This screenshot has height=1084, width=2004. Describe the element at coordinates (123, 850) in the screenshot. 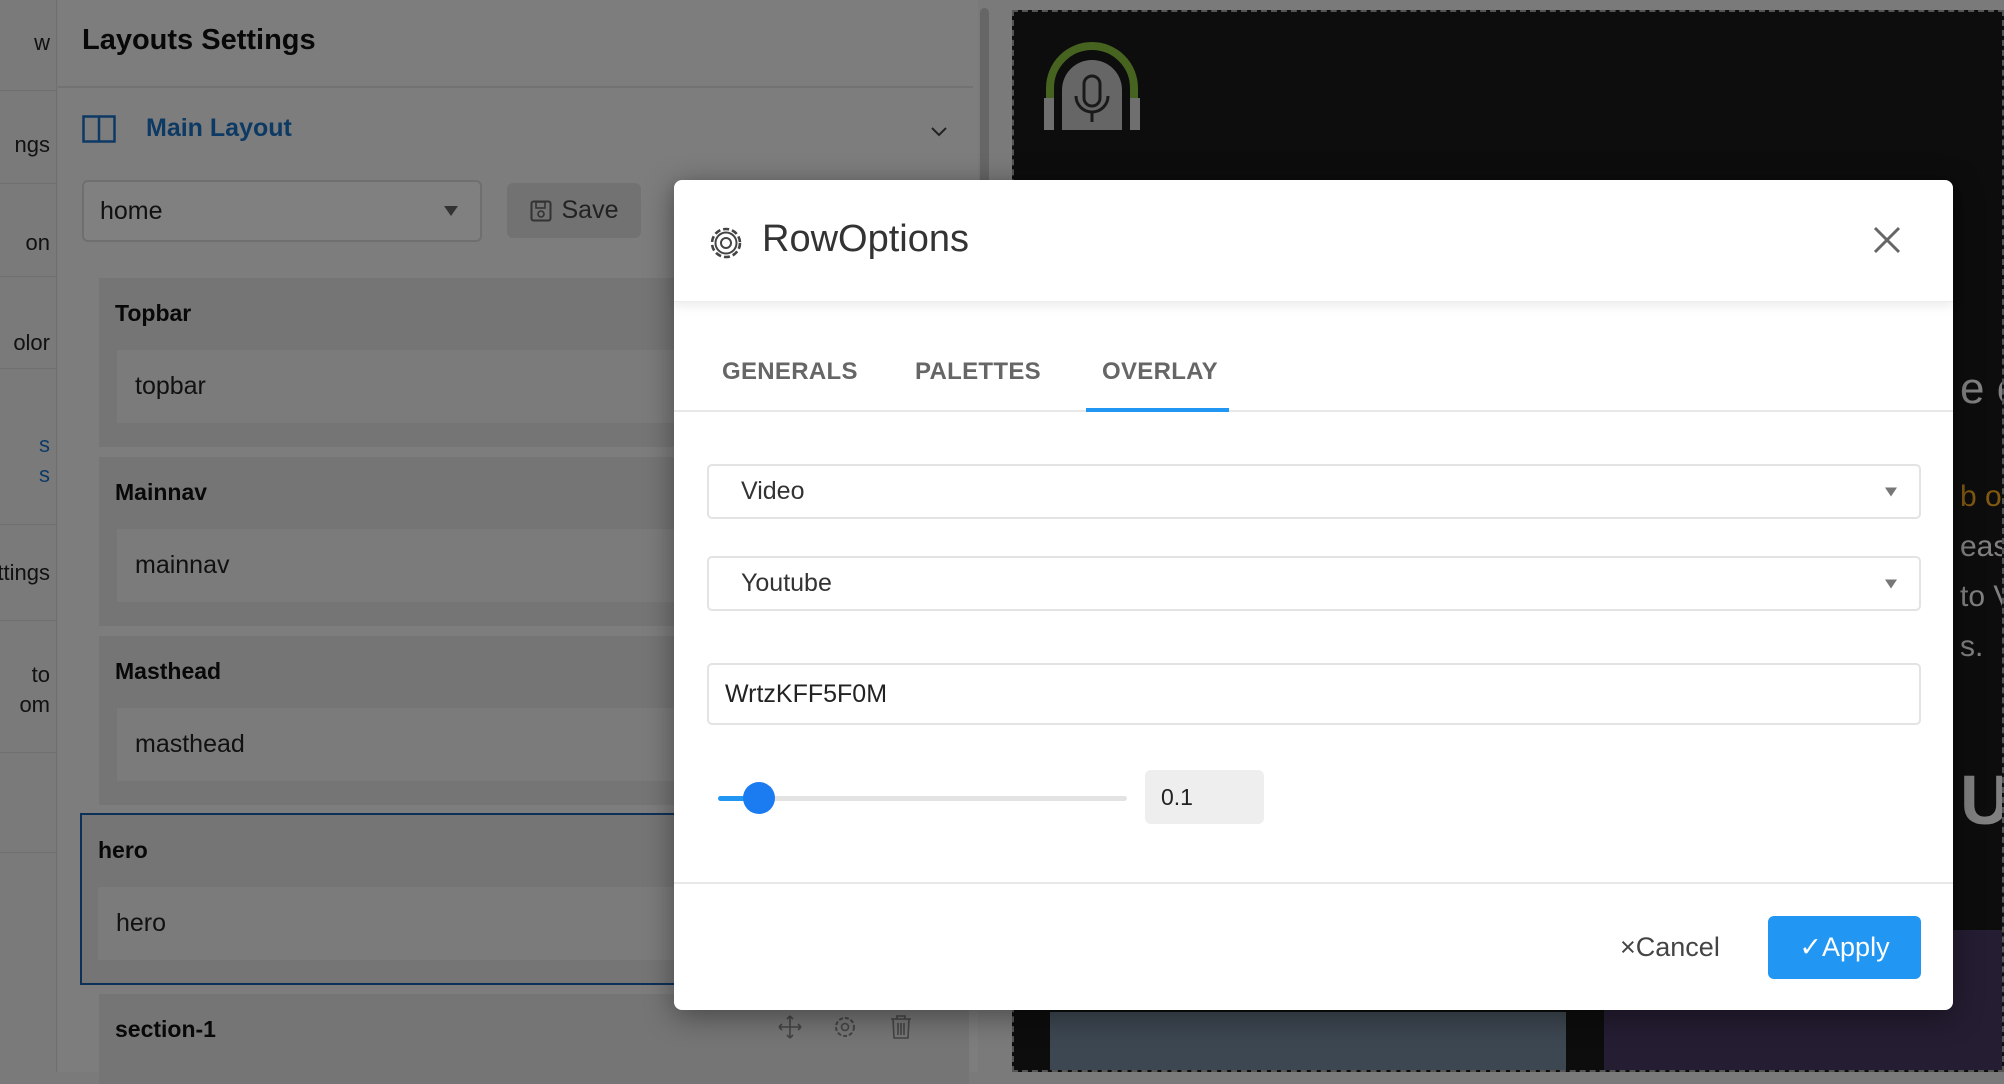

I see `block-label: hero` at that location.